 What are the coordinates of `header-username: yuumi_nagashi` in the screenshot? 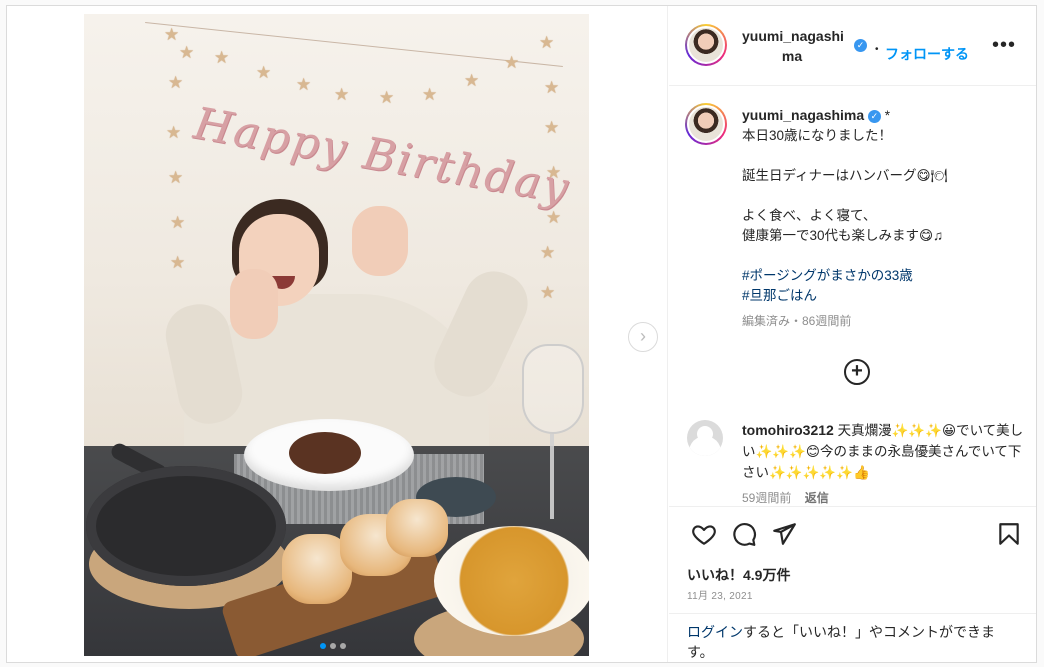 It's located at (793, 36).